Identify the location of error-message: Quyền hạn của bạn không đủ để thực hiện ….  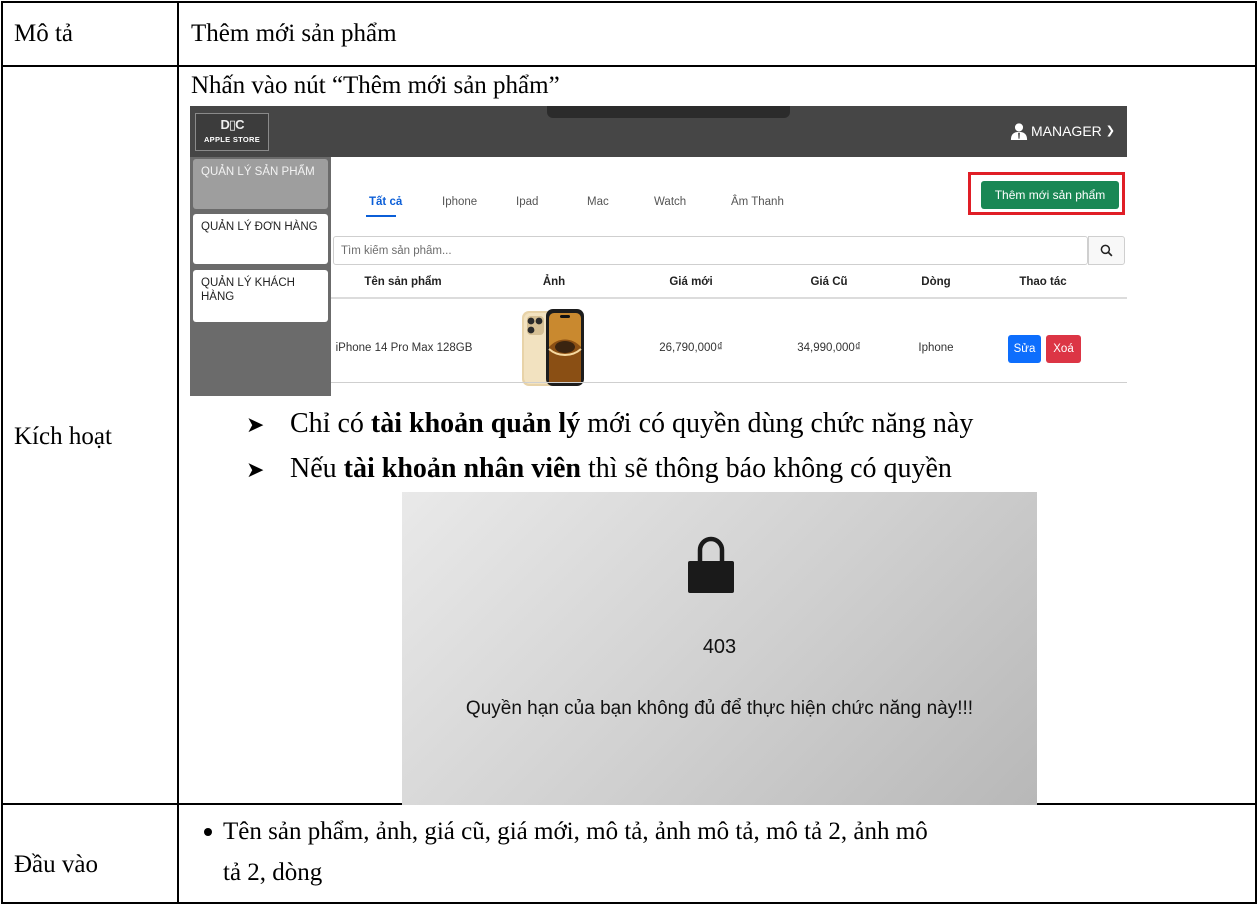
(719, 708).